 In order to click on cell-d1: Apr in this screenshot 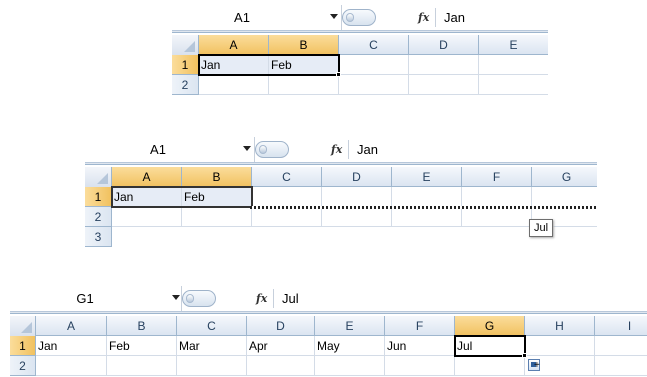, I will do `click(281, 346)`.